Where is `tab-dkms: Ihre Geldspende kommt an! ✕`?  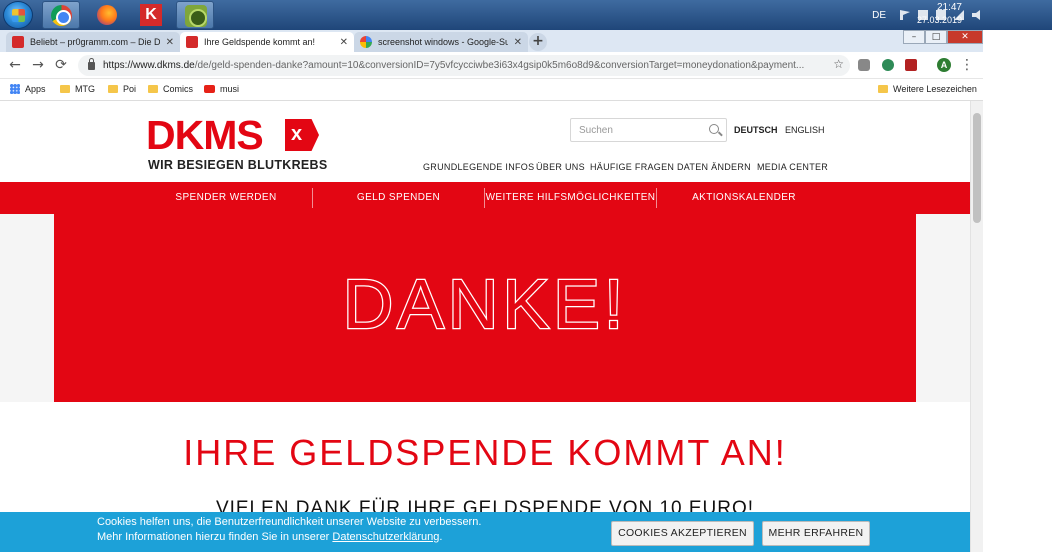
tab-dkms: Ihre Geldspende kommt an! ✕ is located at coordinates (267, 42).